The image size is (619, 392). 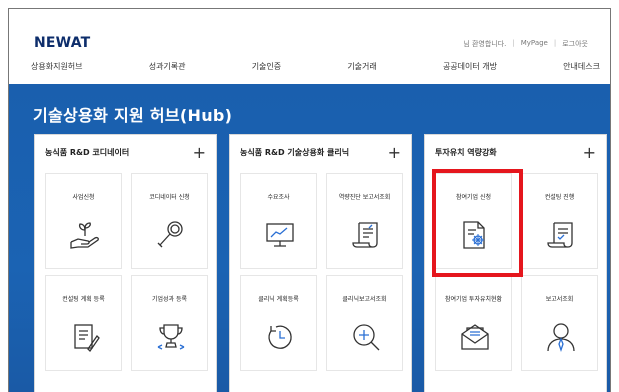 I want to click on nav-item-help-desk: 안내데스크, so click(x=581, y=66).